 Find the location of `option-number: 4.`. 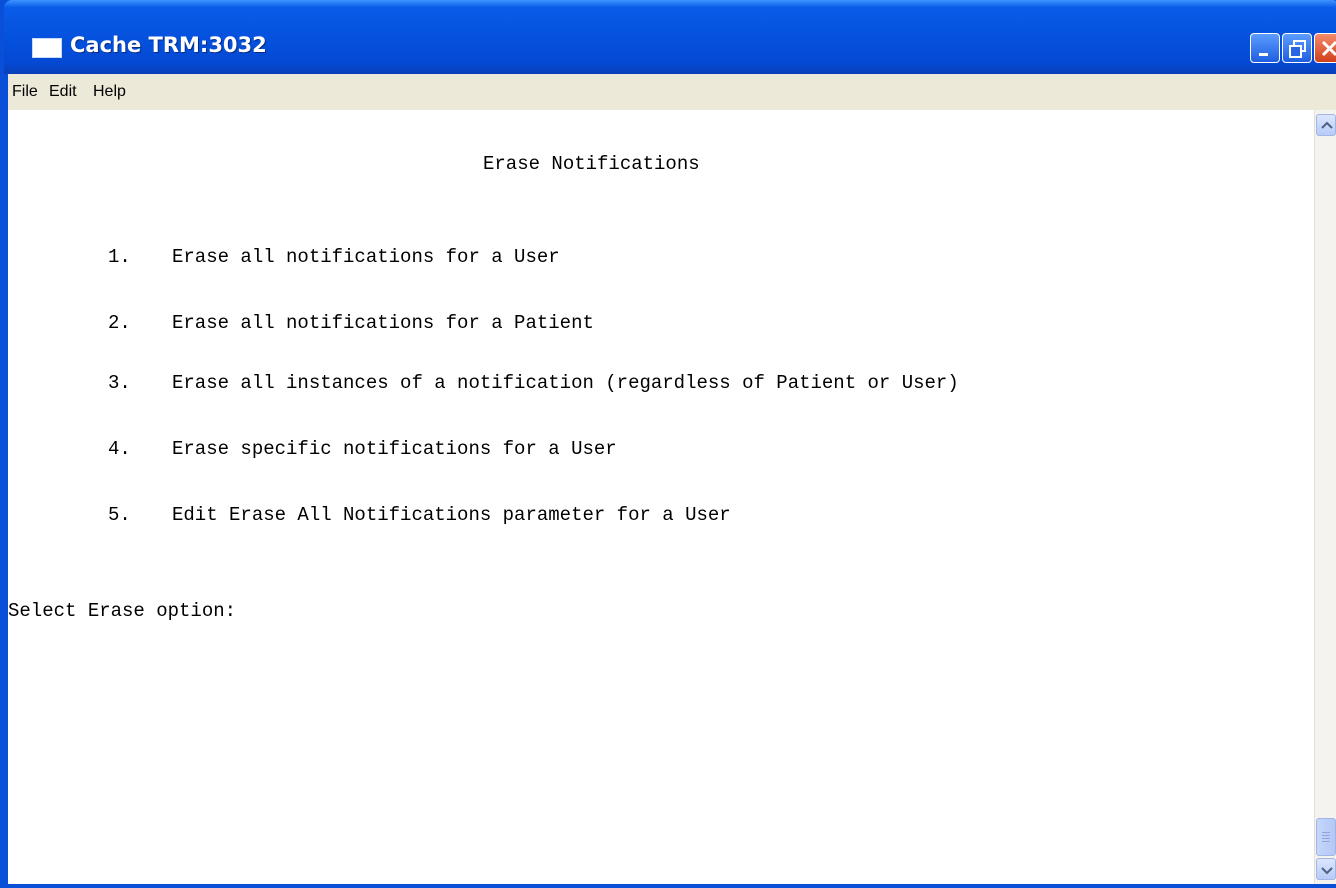

option-number: 4. is located at coordinates (119, 449).